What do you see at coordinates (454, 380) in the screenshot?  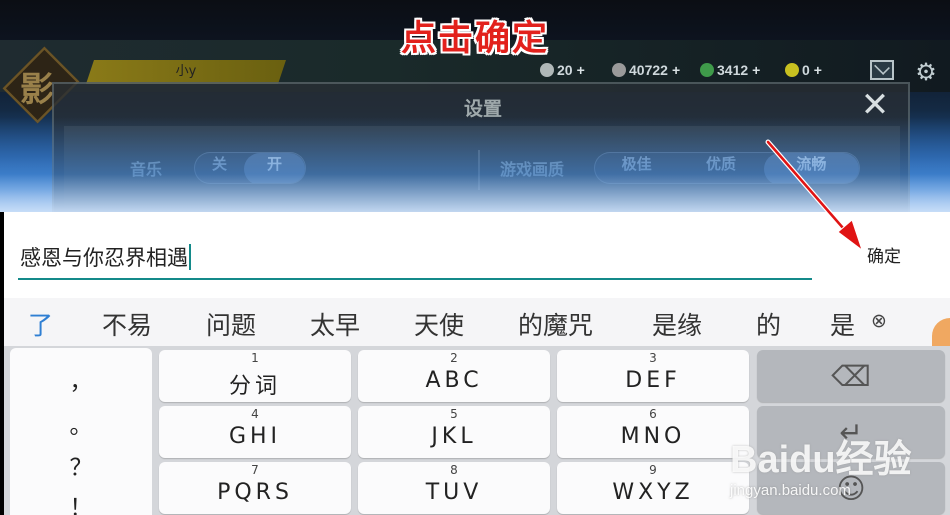 I see `key-label: ABC` at bounding box center [454, 380].